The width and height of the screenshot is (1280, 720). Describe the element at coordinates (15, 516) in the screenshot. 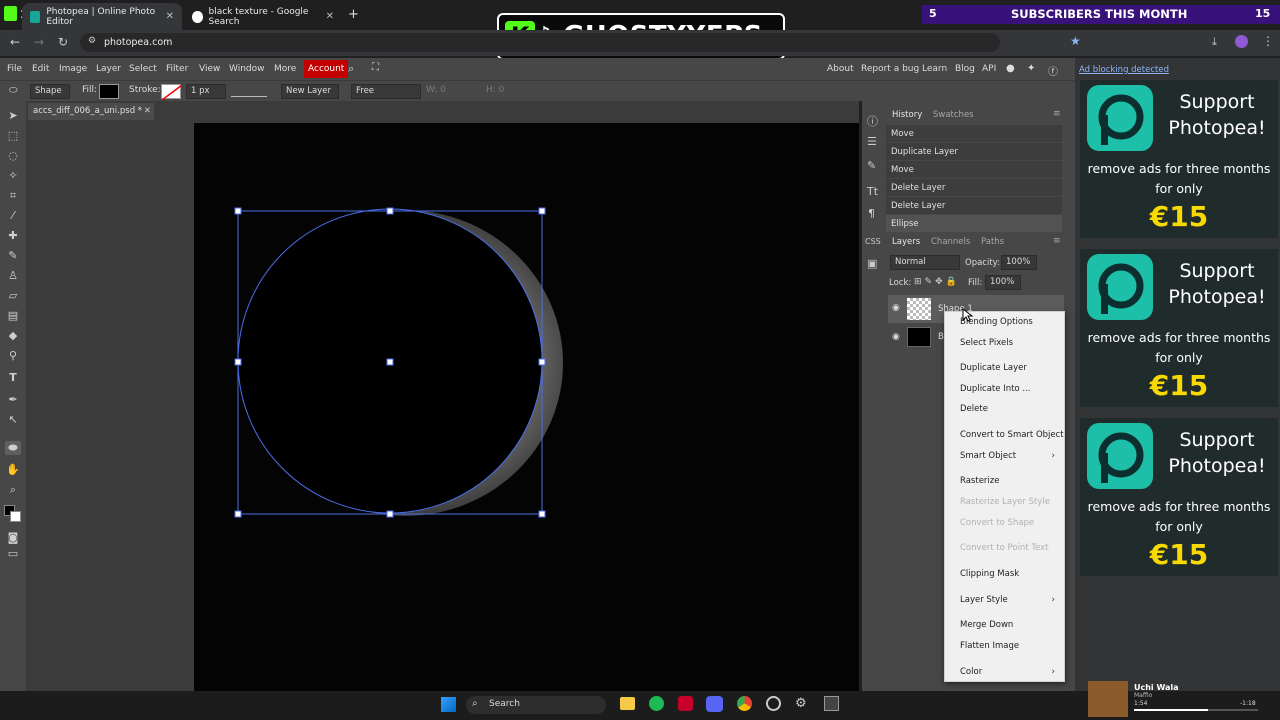

I see `background-color-swatch` at that location.